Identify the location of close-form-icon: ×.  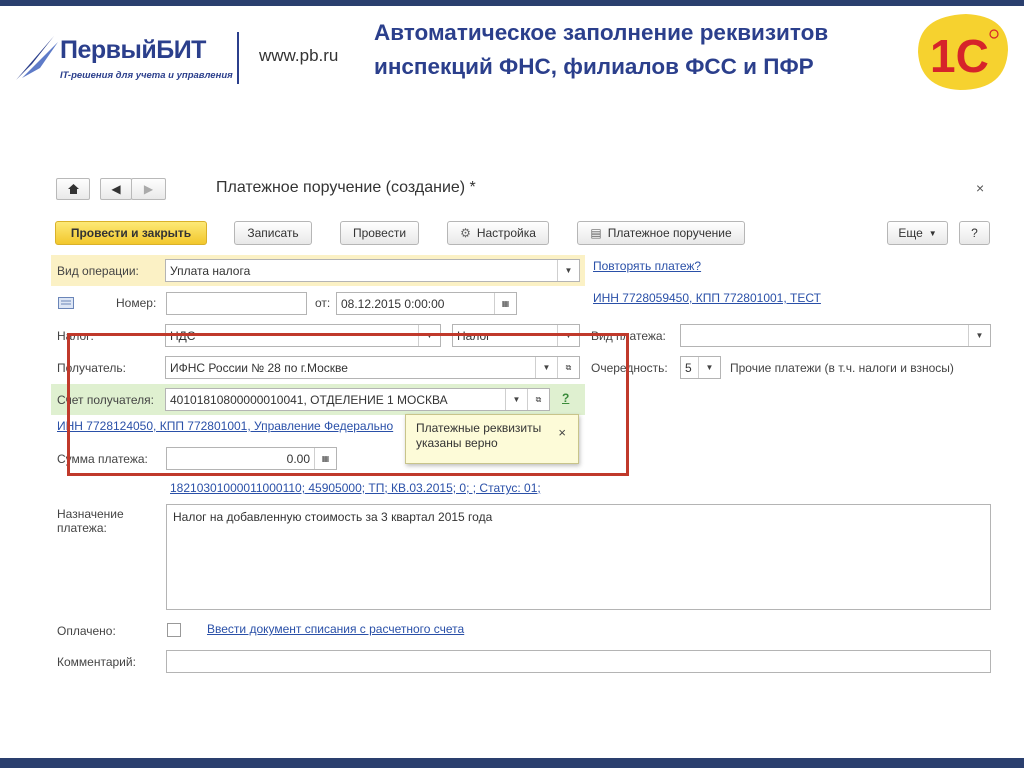
(980, 188).